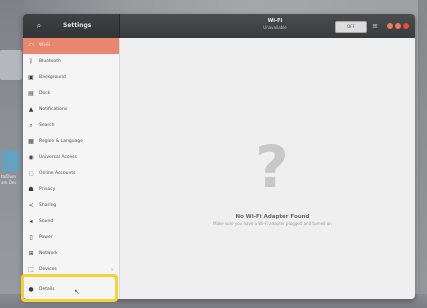  I want to click on sidebar-item-label: Background, so click(52, 77).